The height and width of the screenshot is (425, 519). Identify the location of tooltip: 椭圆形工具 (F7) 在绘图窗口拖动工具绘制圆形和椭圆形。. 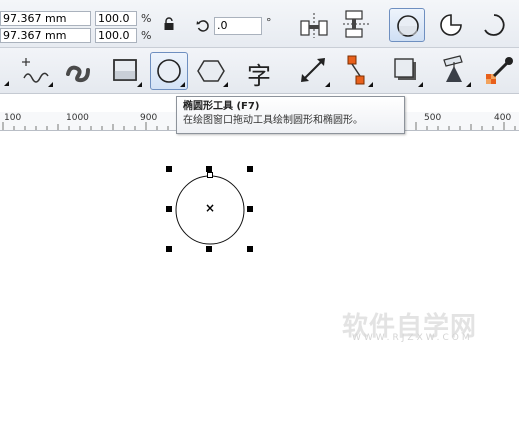
(290, 115).